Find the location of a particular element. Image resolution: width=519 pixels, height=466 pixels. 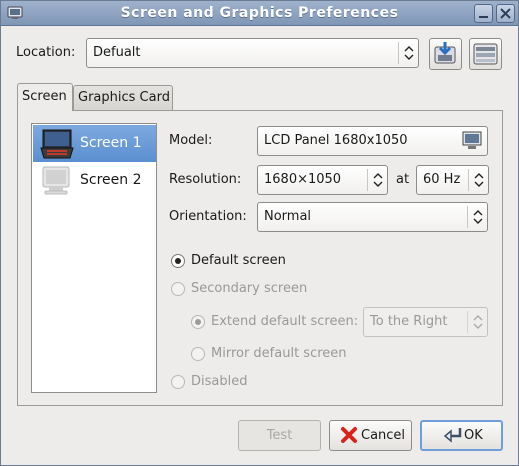

tab-screen-label: Screen is located at coordinates (44, 96).